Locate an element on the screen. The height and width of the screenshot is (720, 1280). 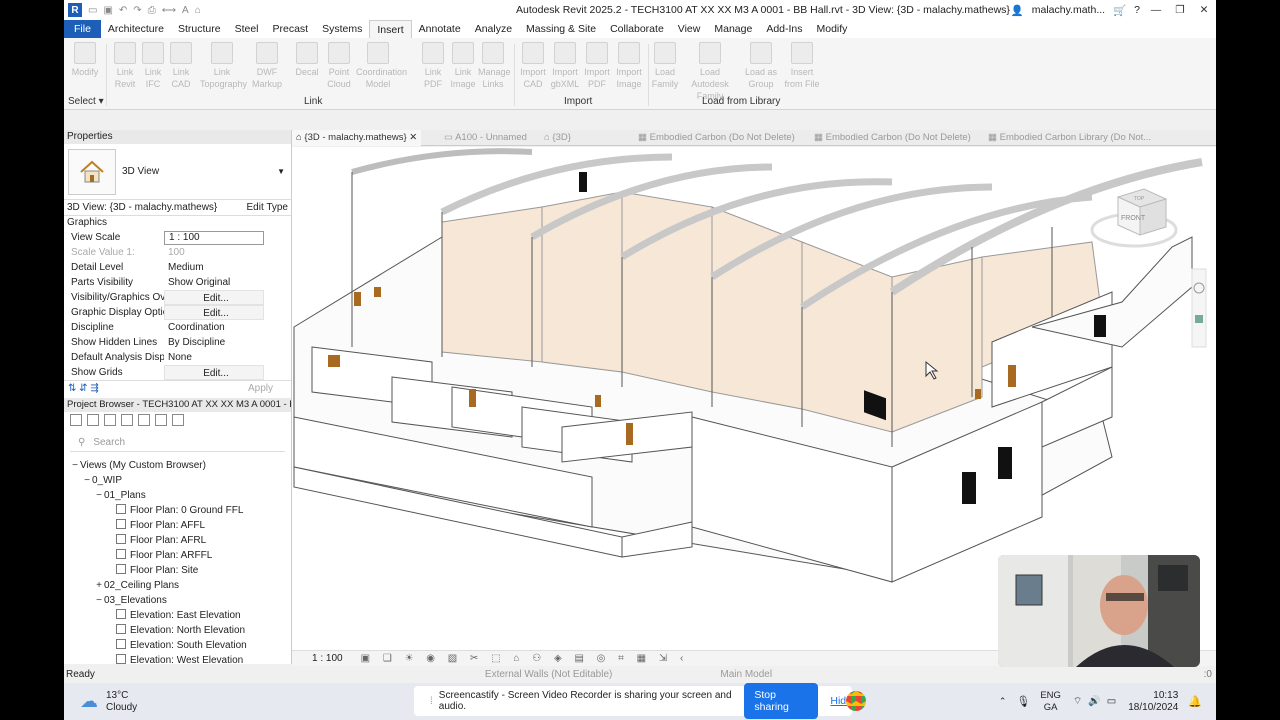
cart-icon: 🛒 is located at coordinates (1119, 10).